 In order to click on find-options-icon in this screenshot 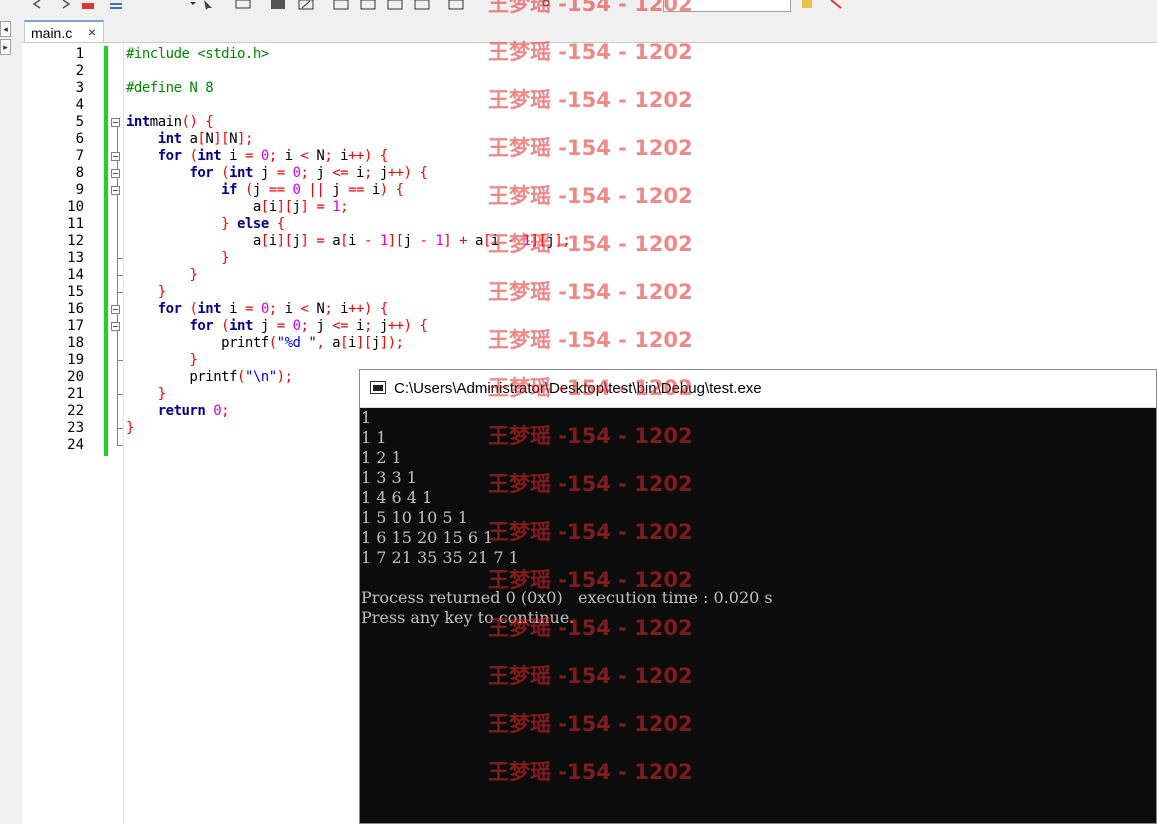, I will do `click(808, 5)`.